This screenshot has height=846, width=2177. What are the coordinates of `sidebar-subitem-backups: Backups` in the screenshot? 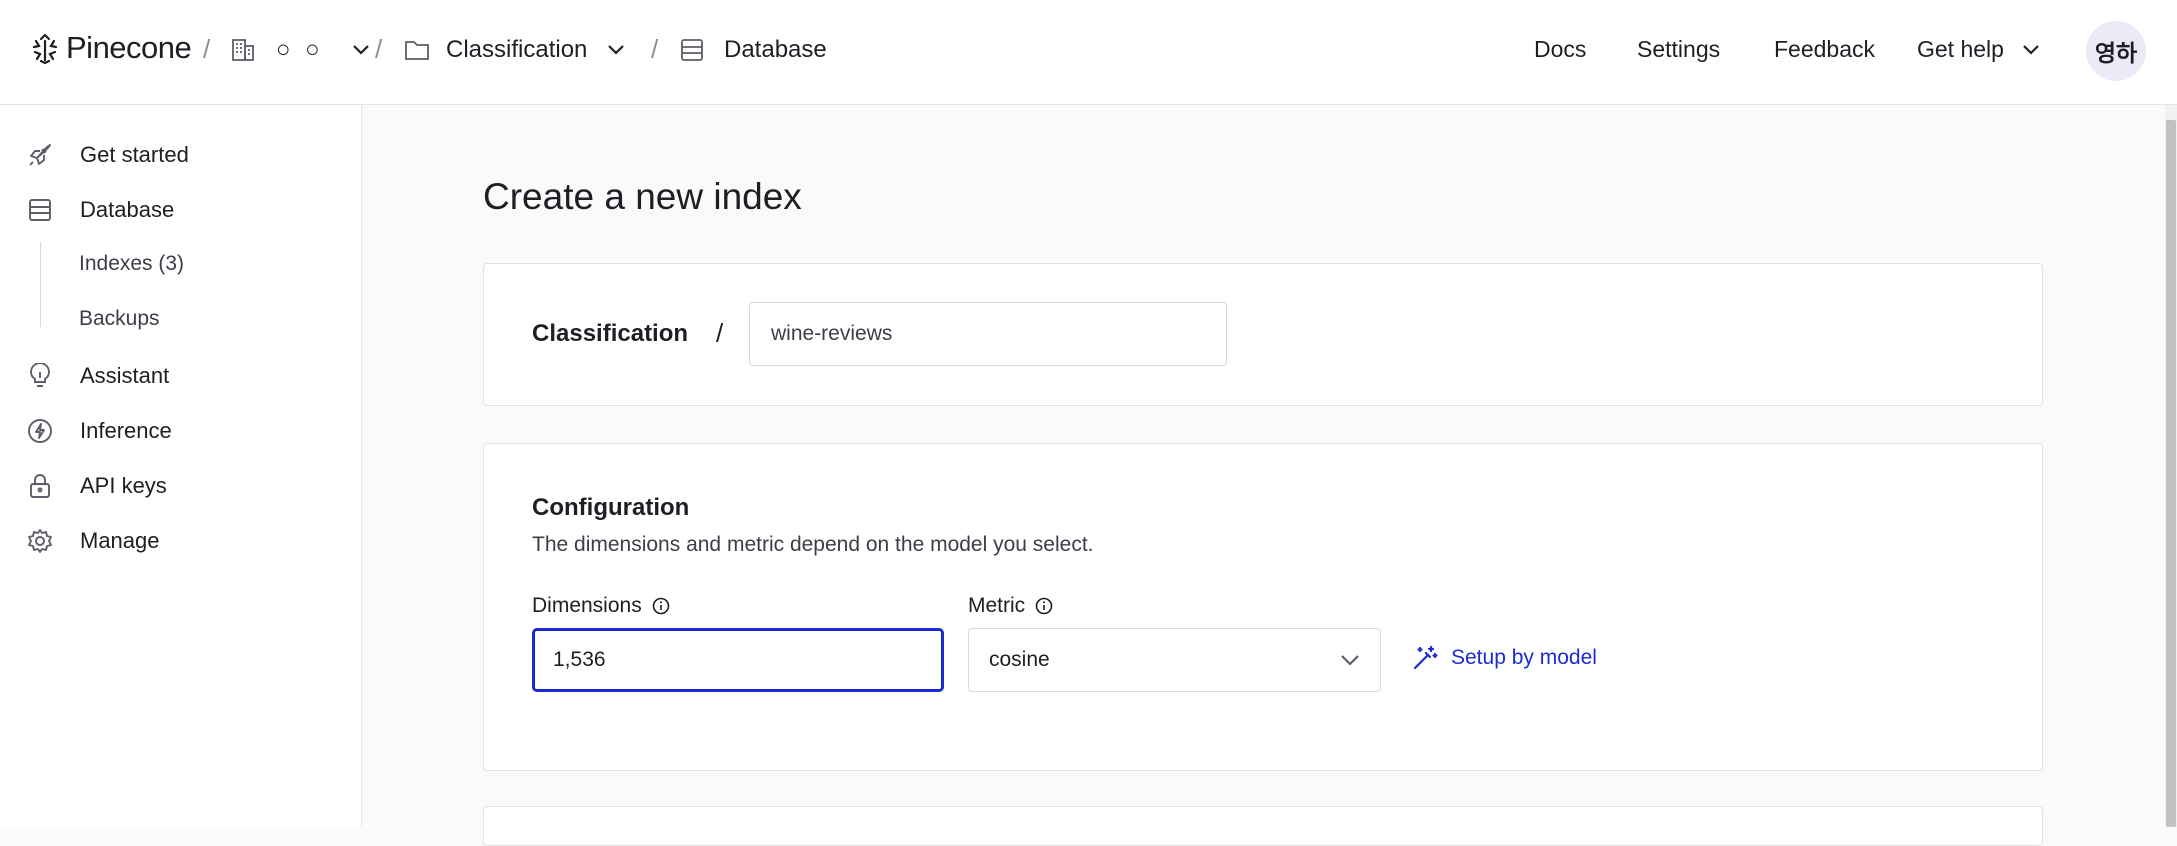 It's located at (119, 319).